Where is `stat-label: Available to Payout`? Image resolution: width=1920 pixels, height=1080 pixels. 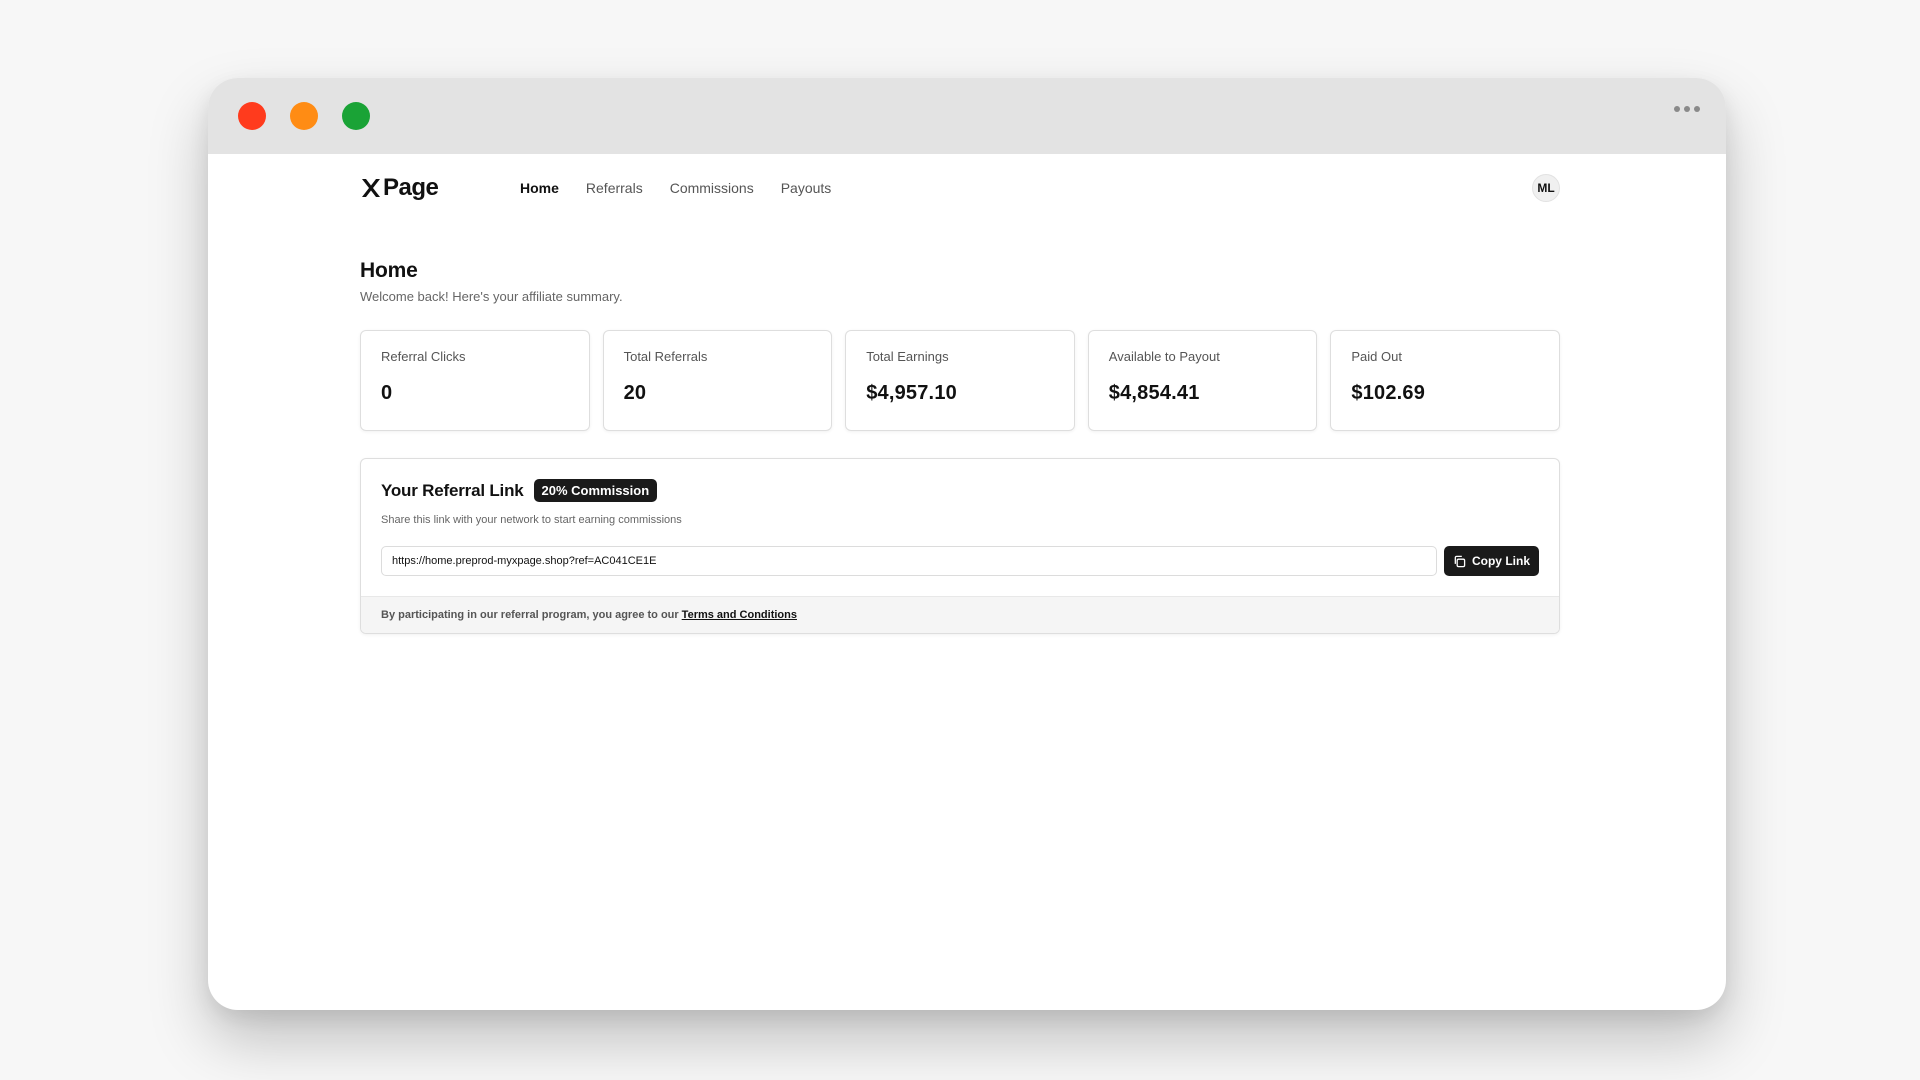
stat-label: Available to Payout is located at coordinates (1164, 356).